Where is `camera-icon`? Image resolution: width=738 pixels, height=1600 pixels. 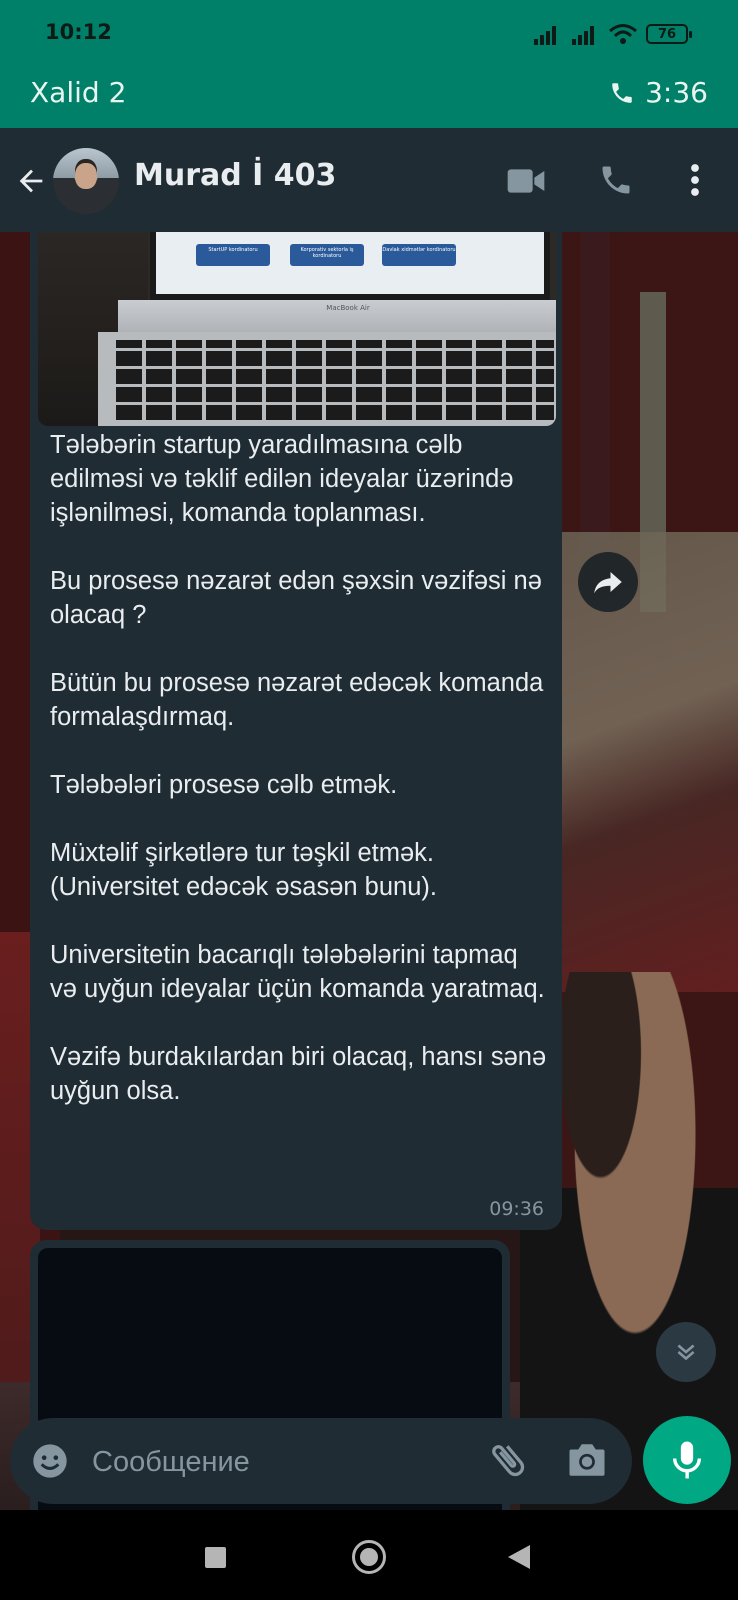
camera-icon is located at coordinates (587, 1460).